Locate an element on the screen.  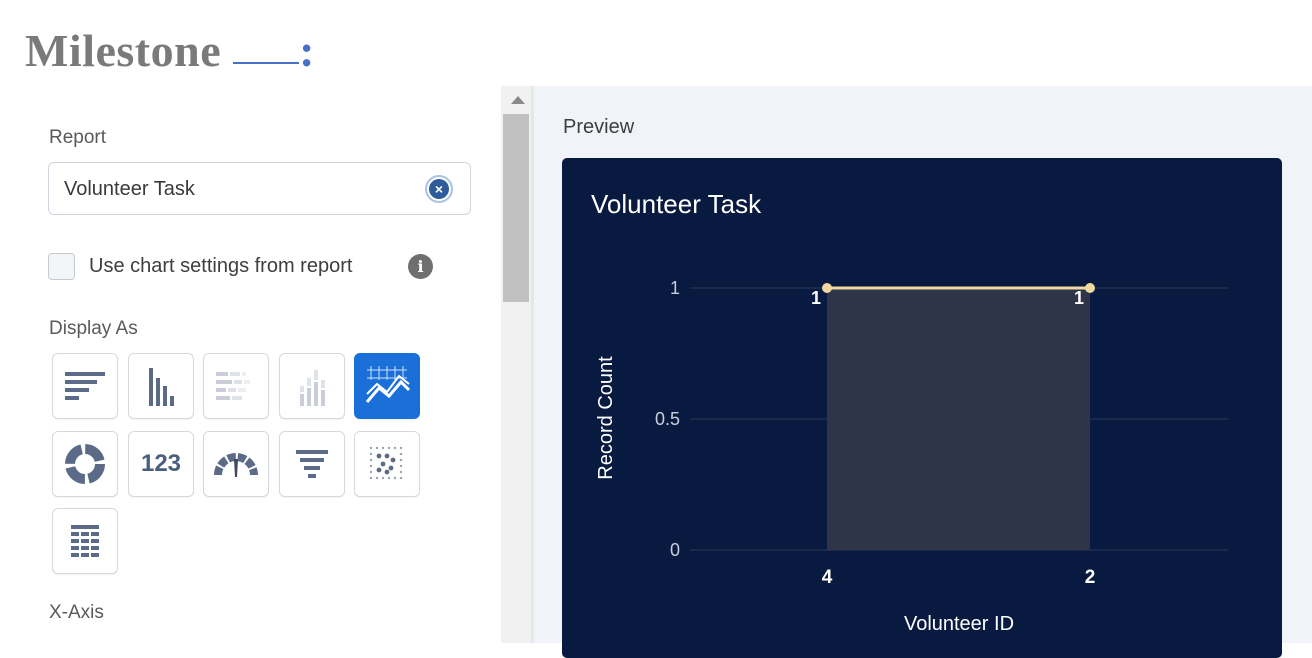
funnel-chart-icon is located at coordinates (312, 464).